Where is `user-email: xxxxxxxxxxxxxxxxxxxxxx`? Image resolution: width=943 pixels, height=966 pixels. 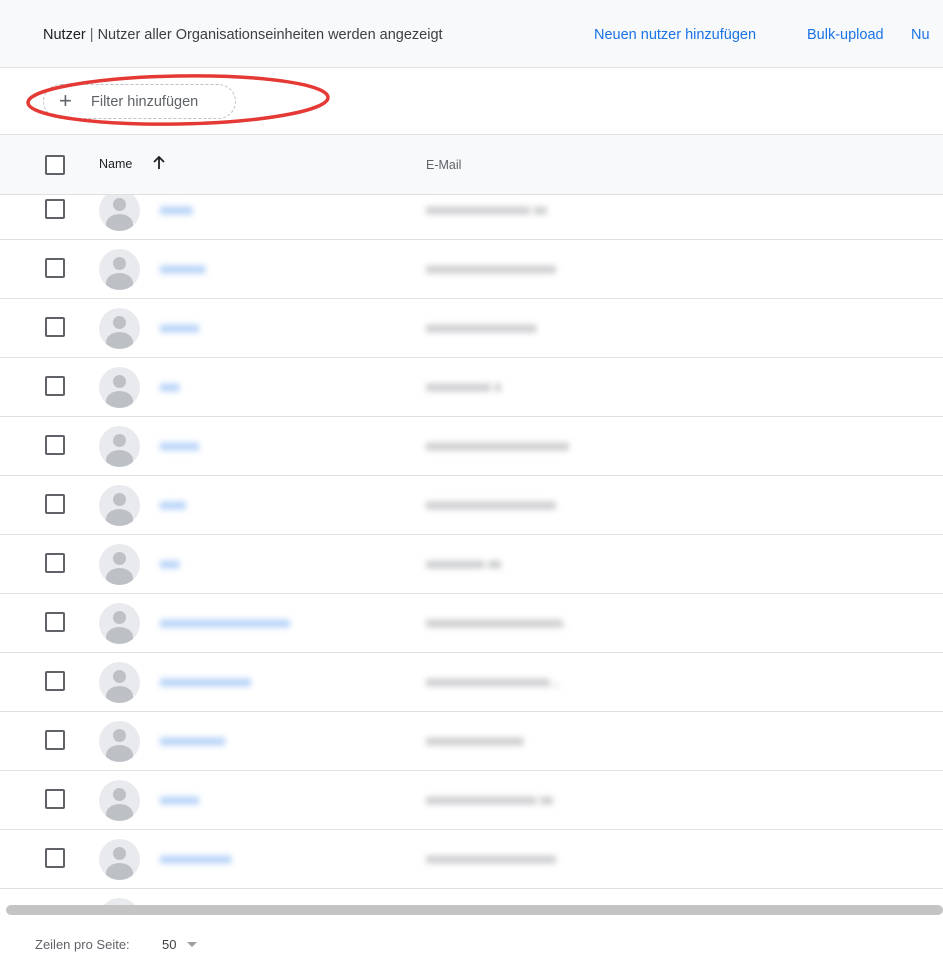 user-email: xxxxxxxxxxxxxxxxxxxxxx is located at coordinates (497, 445).